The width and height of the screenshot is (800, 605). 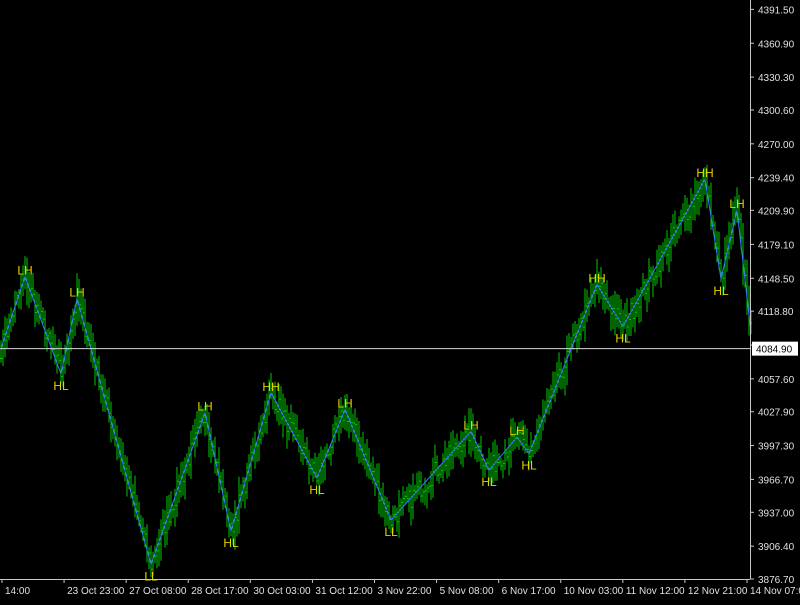 I want to click on time-tick-label: 14:00, so click(x=17, y=591).